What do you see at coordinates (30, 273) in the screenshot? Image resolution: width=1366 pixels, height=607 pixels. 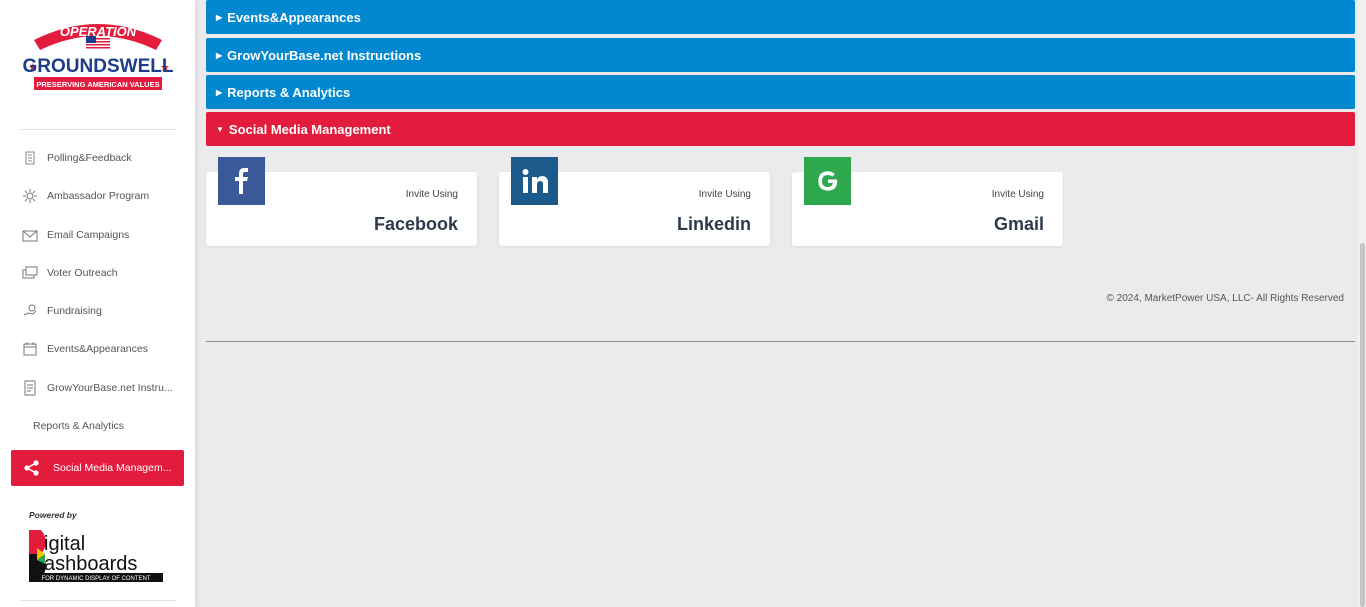 I see `outreach-icon` at bounding box center [30, 273].